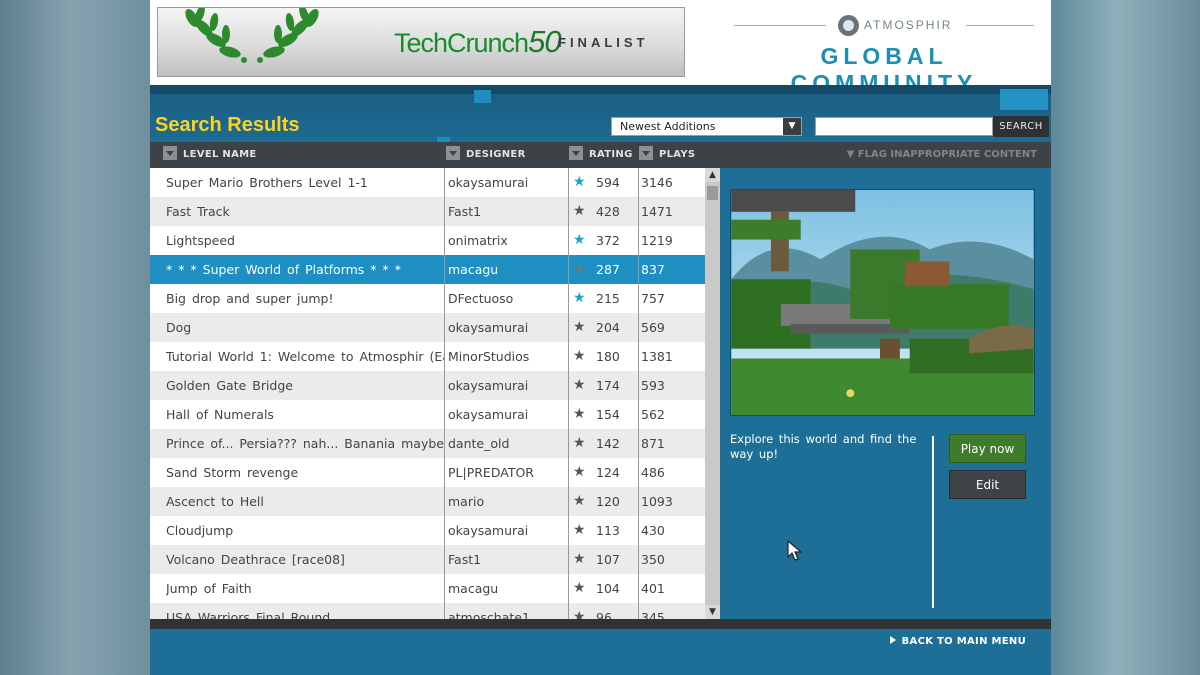 This screenshot has height=675, width=1200. Describe the element at coordinates (489, 356) in the screenshot. I see `designer-cell: MinorStudios` at that location.